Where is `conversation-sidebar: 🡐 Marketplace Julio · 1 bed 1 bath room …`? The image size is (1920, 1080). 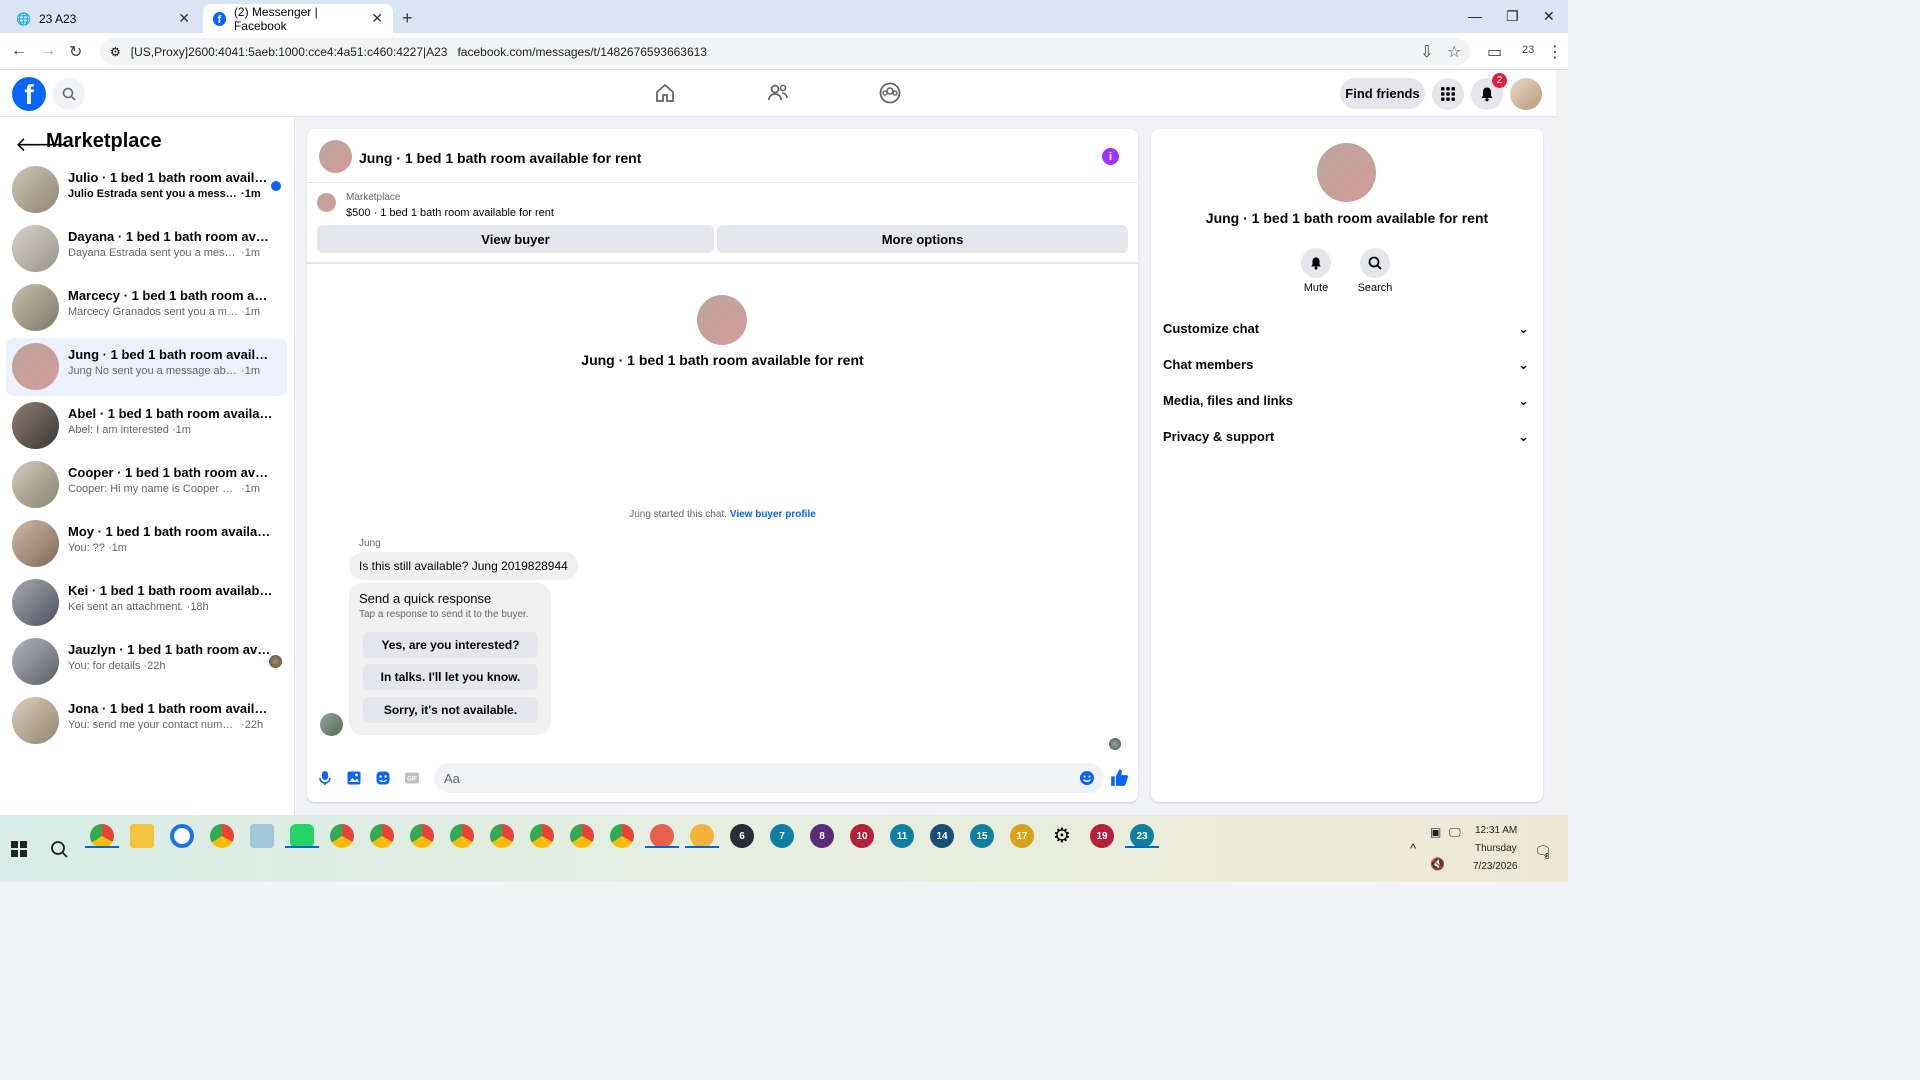
conversation-sidebar: 🡐 Marketplace Julio · 1 bed 1 bath room … is located at coordinates (147, 466).